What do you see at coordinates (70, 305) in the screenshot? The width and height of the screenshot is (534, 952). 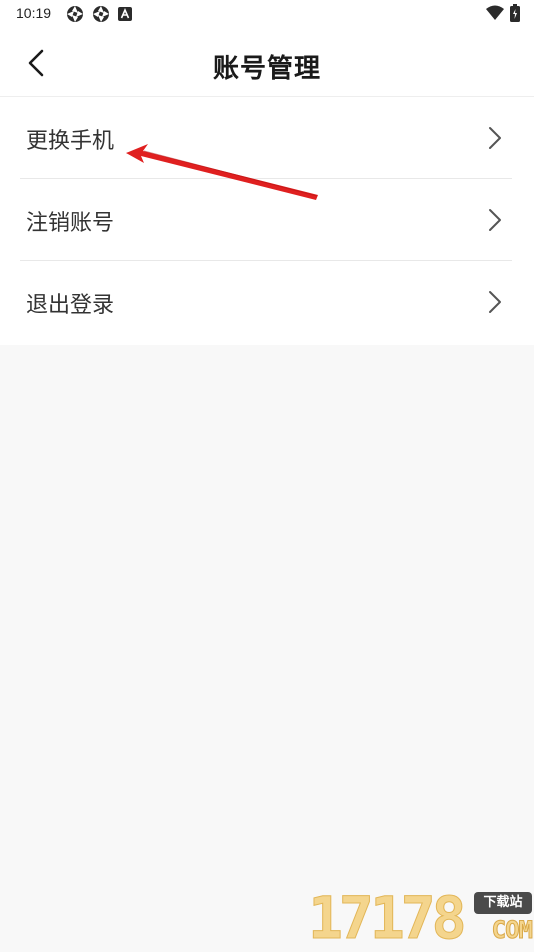 I see `menu-item-label: 退出登录` at bounding box center [70, 305].